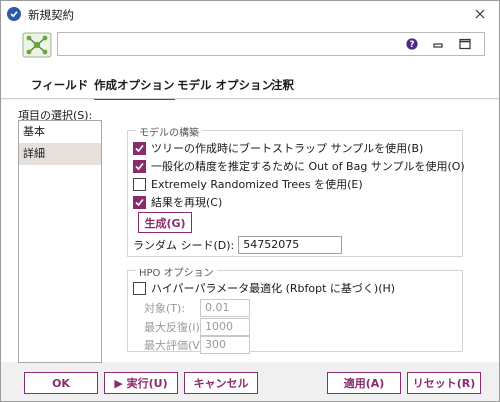 The height and width of the screenshot is (402, 500). What do you see at coordinates (139, 288) in the screenshot?
I see `hpo-checkbox` at bounding box center [139, 288].